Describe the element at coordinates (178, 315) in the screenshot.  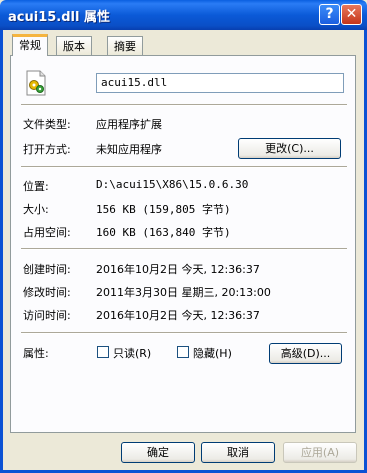
I see `accessed-value: 2016年10月2日 今天, 12:36:37` at that location.